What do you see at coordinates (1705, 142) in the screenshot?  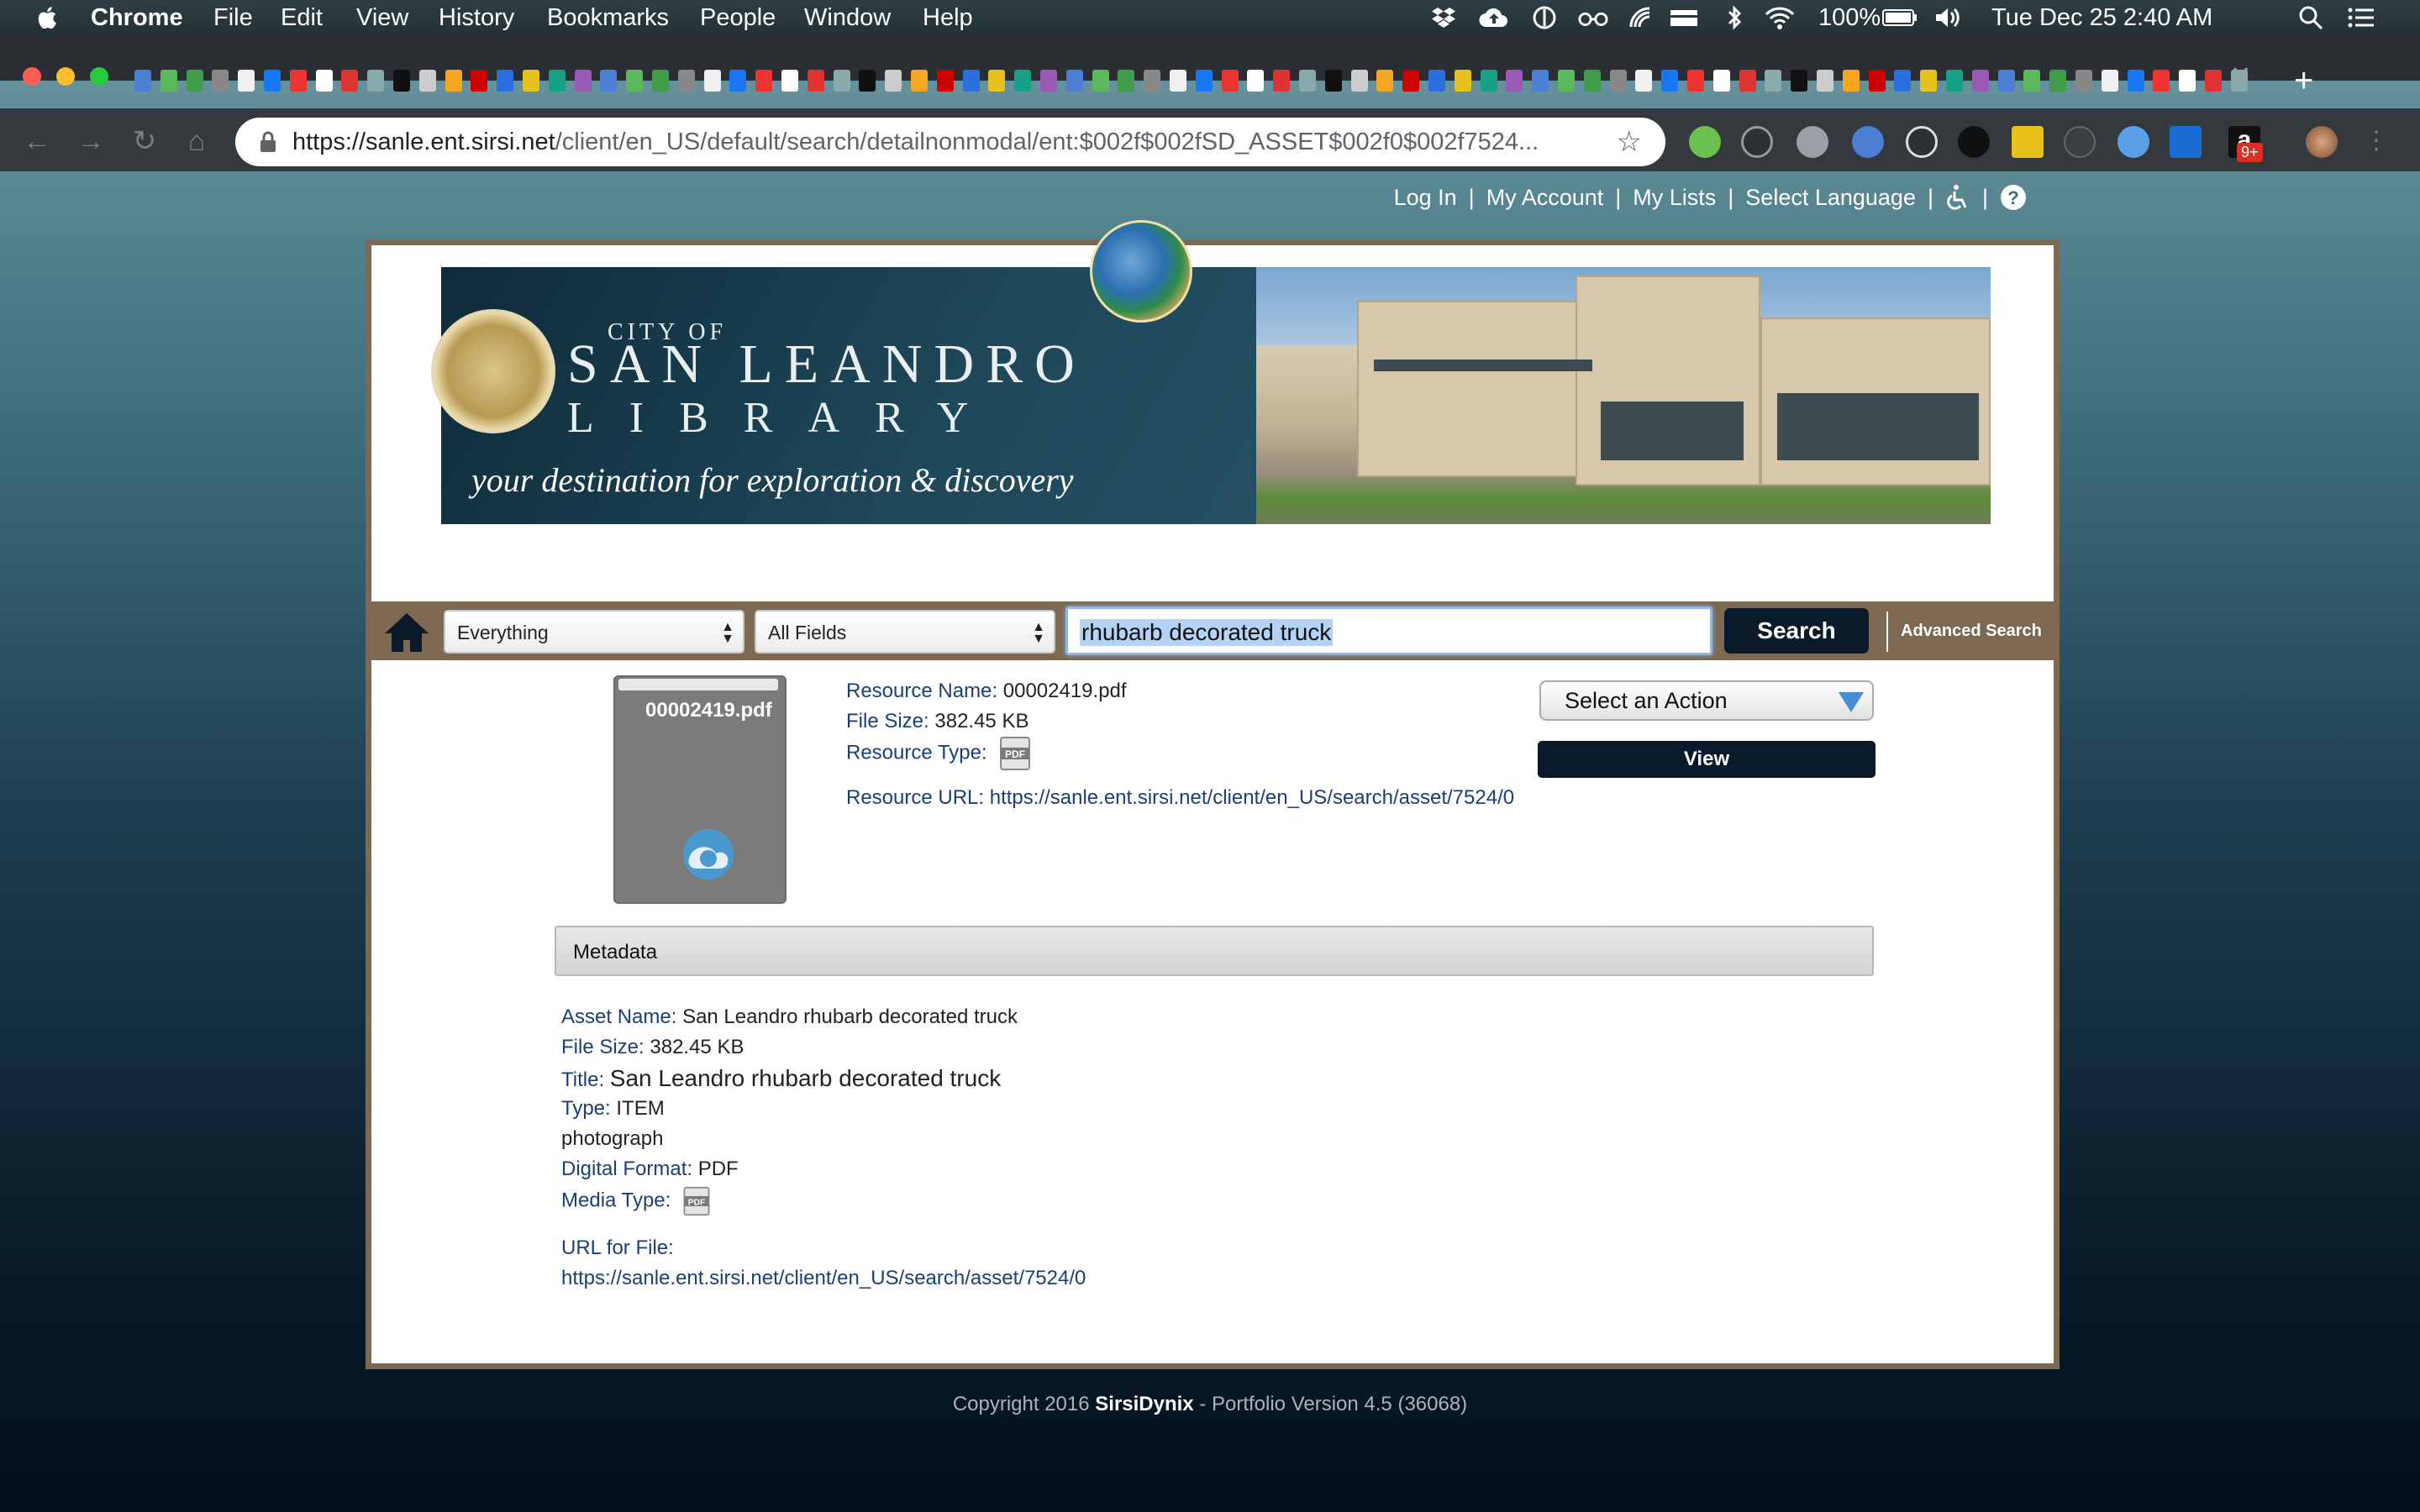 I see `evernote-extension-icon` at bounding box center [1705, 142].